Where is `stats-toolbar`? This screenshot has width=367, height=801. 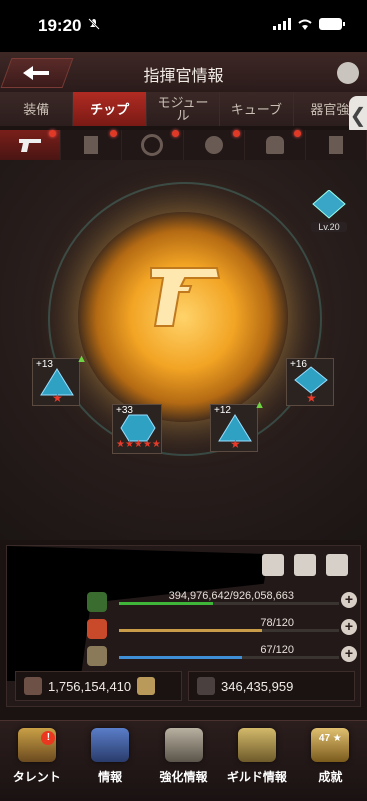 stats-toolbar is located at coordinates (305, 565).